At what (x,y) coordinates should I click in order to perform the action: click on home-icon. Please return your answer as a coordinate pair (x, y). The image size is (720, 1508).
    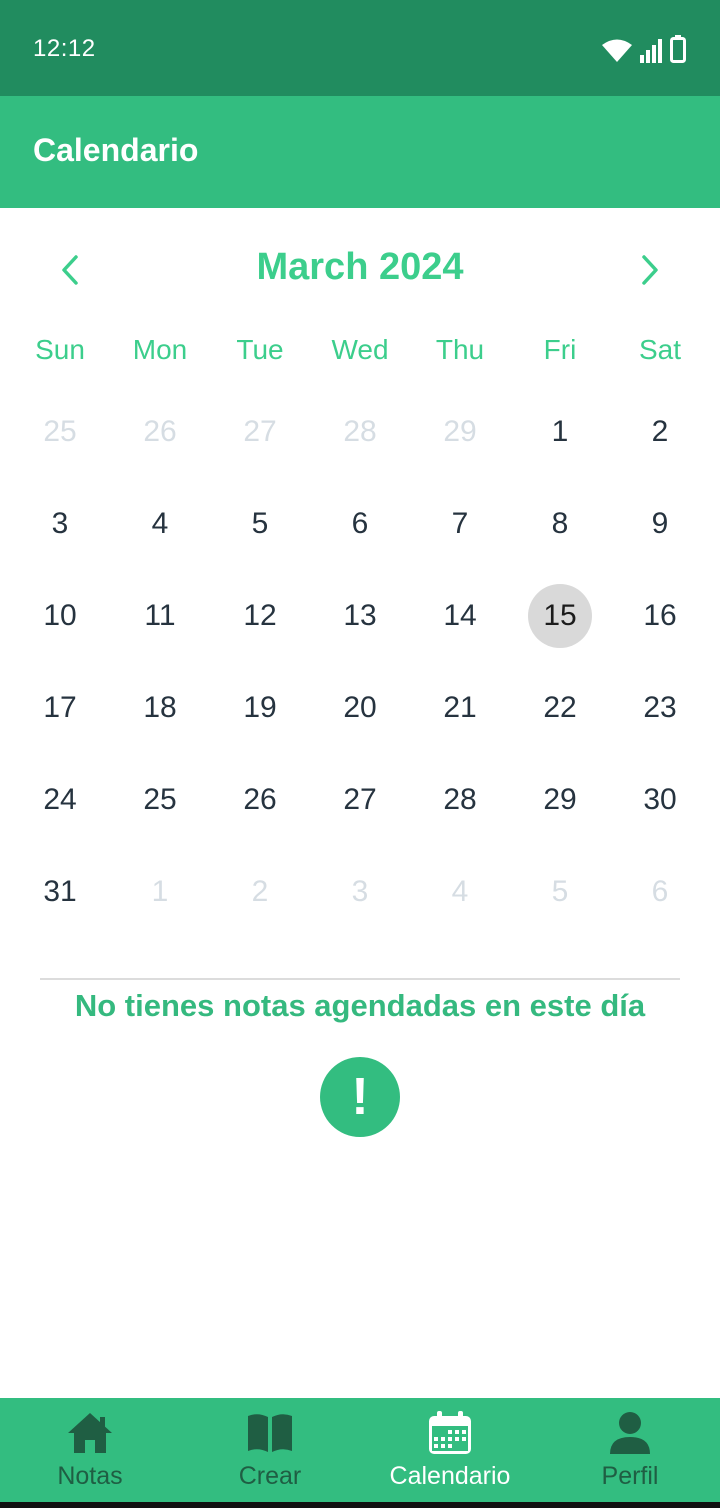
    Looking at the image, I should click on (90, 1433).